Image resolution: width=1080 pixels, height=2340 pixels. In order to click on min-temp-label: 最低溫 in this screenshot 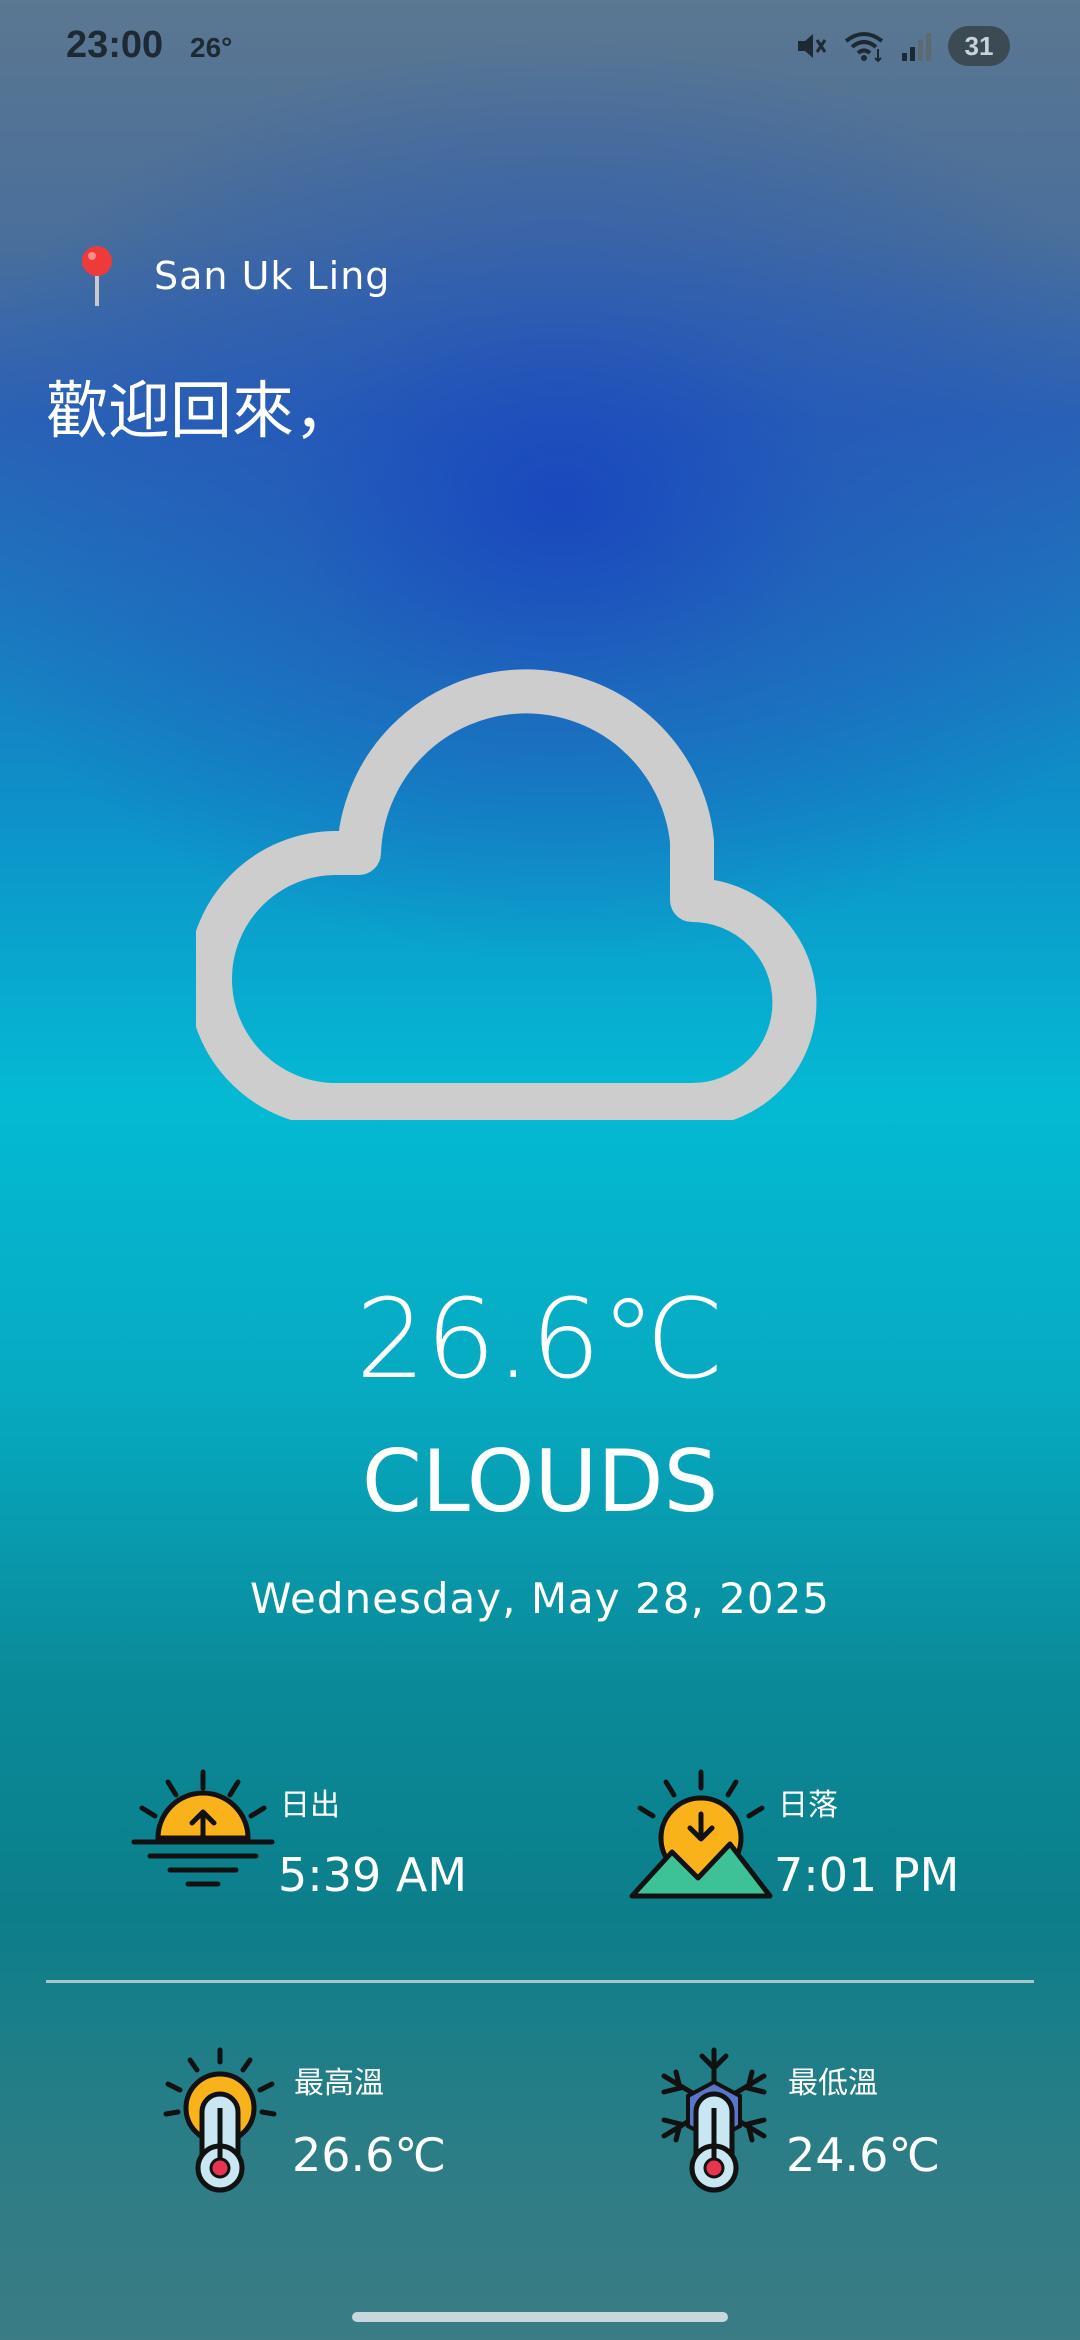, I will do `click(833, 2083)`.